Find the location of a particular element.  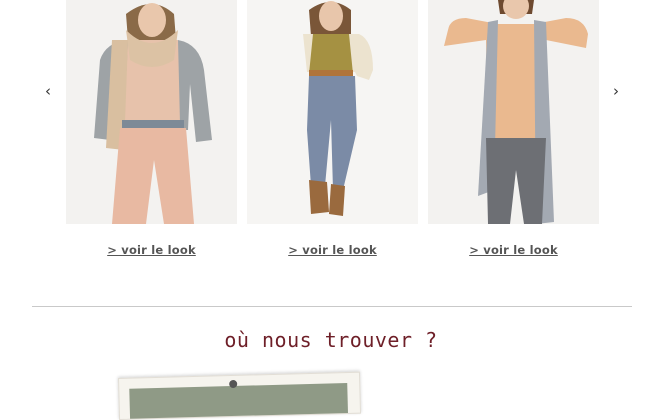

carousel-prev-button: ‹ is located at coordinates (48, 91).